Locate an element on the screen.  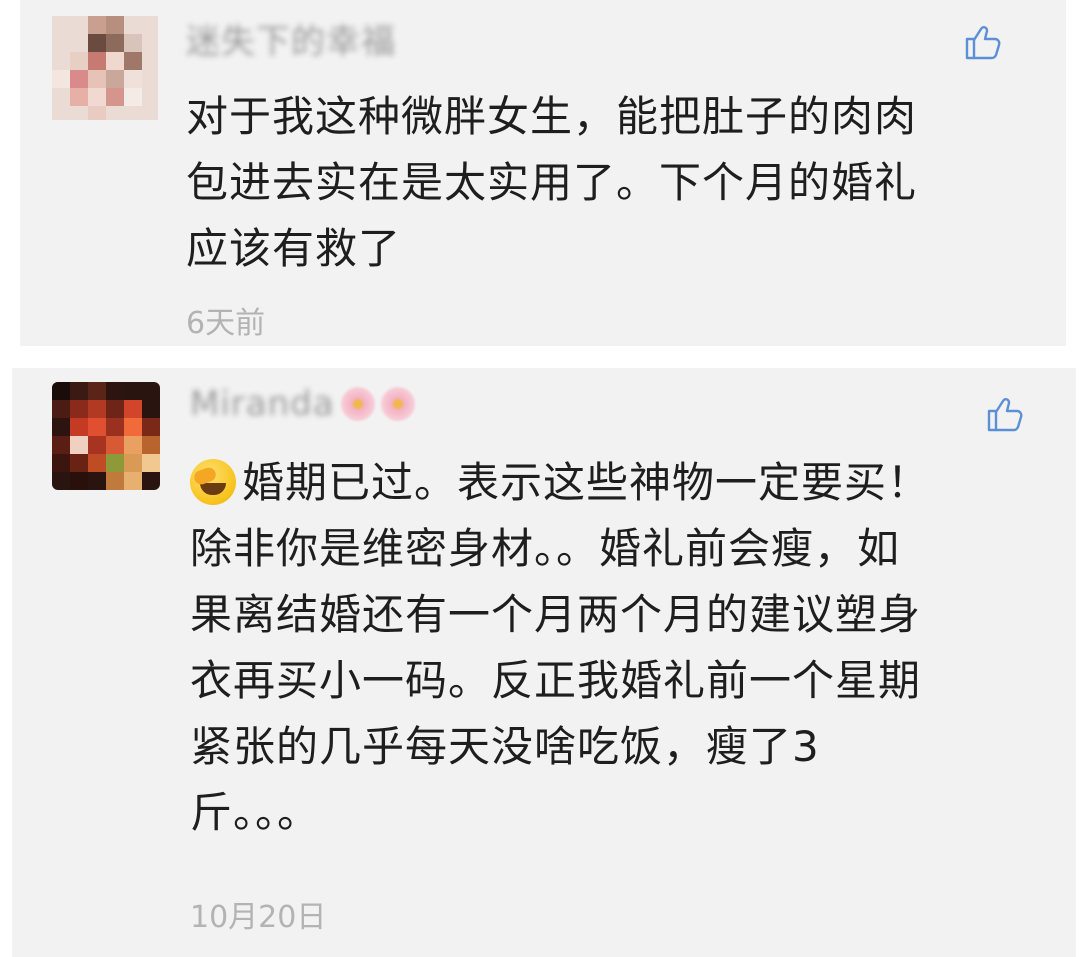
username-text: 迷失下的幸福 is located at coordinates (291, 41).